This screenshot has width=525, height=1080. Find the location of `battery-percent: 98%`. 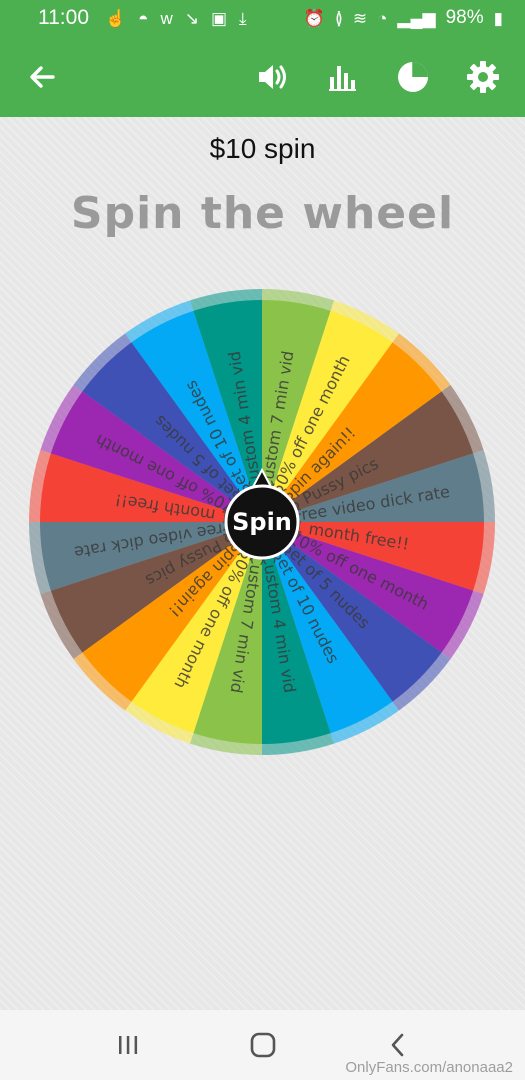

battery-percent: 98% is located at coordinates (464, 17).